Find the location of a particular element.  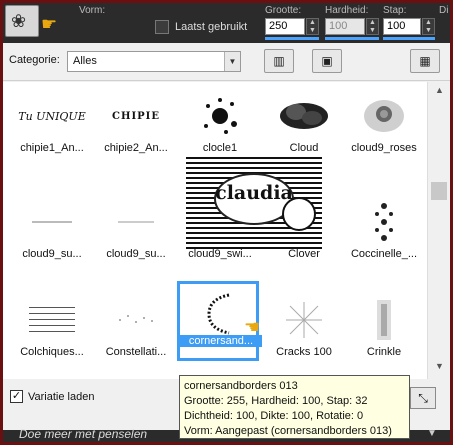

tooltip-density-line: Dichtheid: 100, Dikte: 100, Rotatie: 0 is located at coordinates (274, 416).